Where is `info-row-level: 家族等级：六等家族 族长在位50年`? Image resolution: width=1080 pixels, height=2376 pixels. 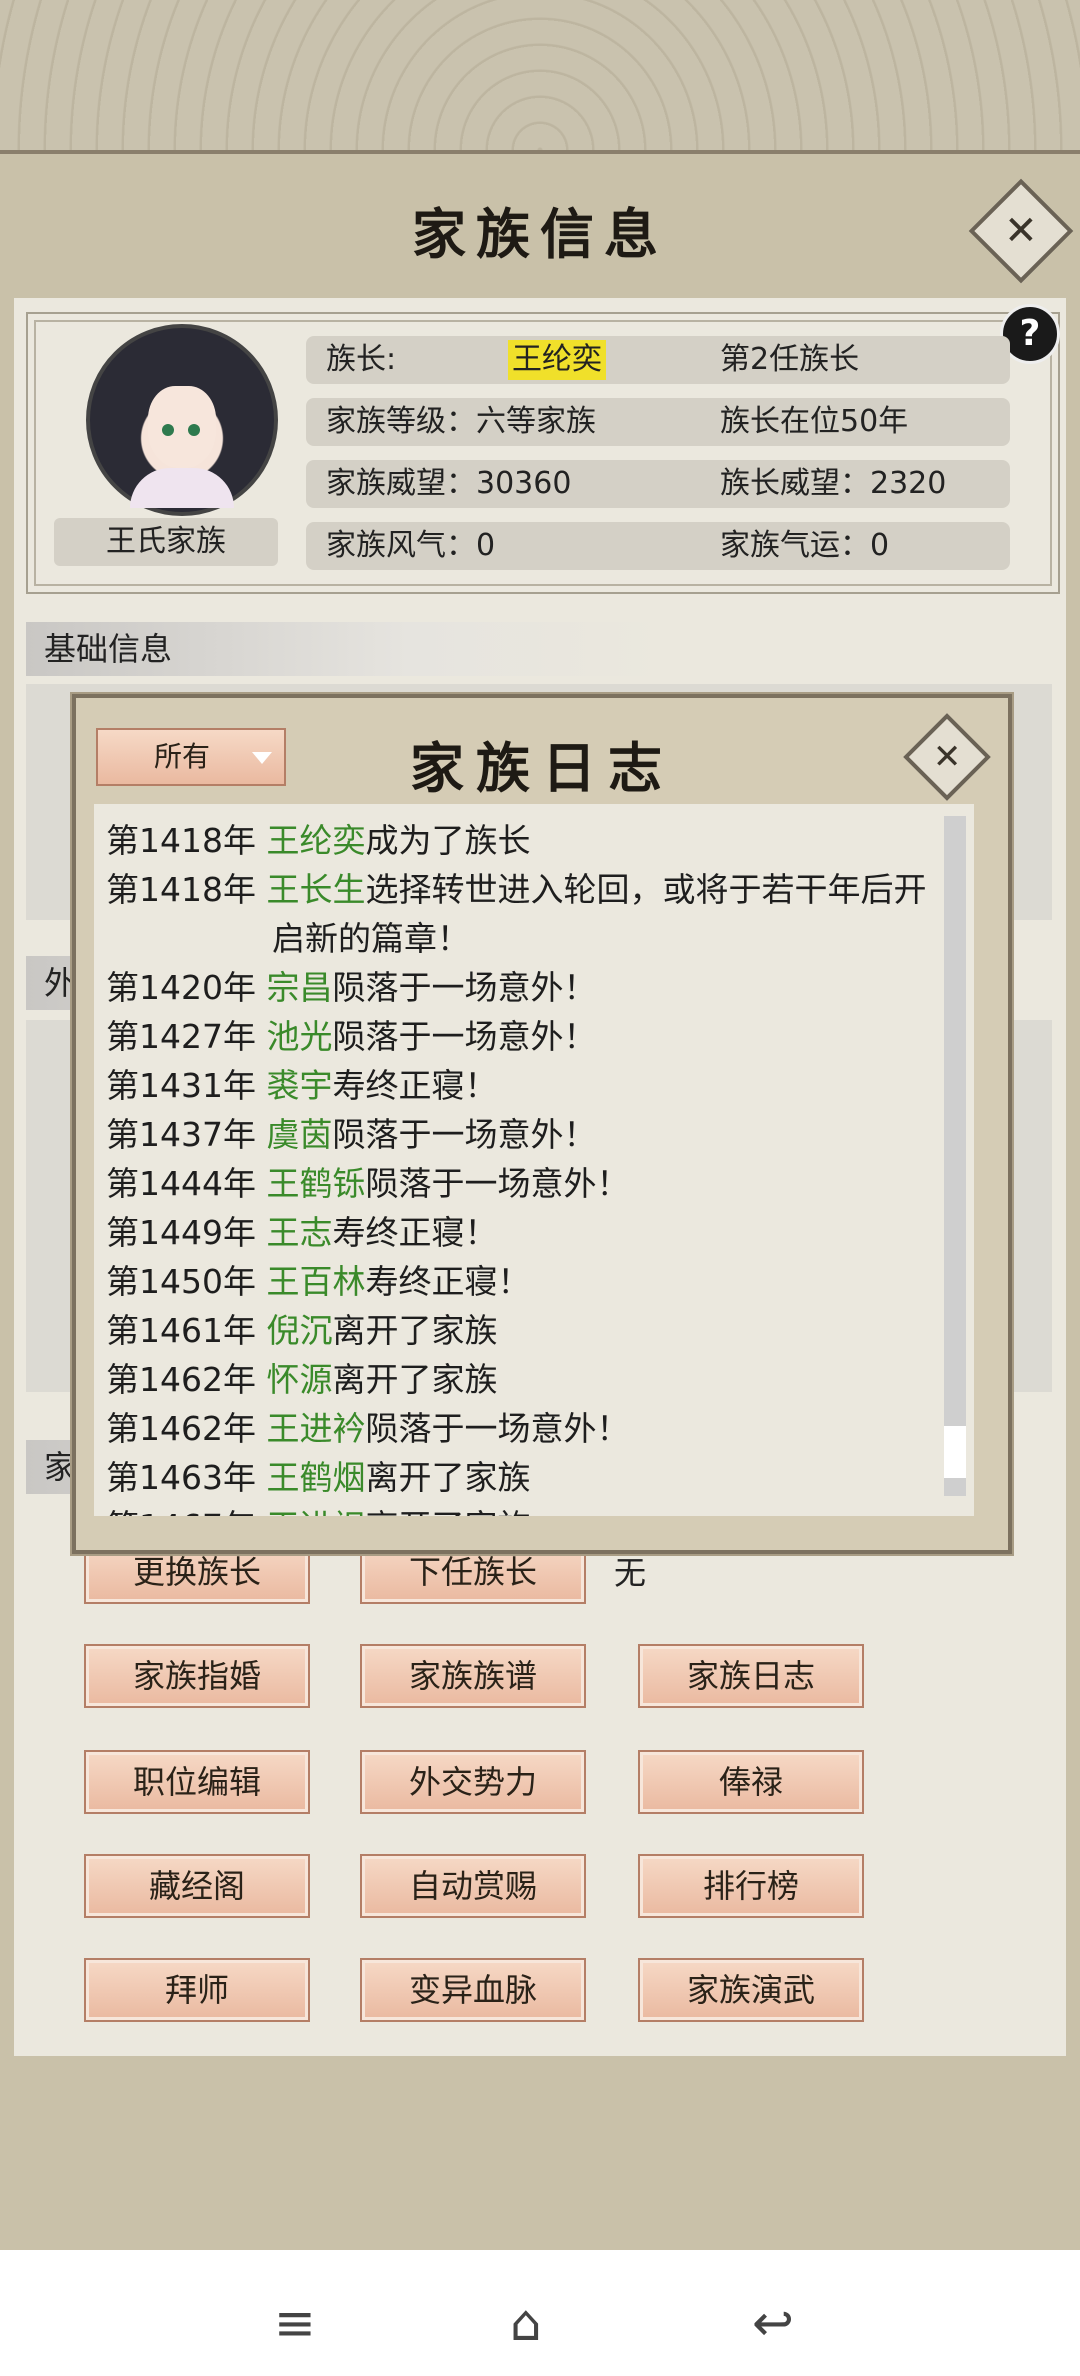
info-row-level: 家族等级：六等家族 族长在位50年 is located at coordinates (658, 422).